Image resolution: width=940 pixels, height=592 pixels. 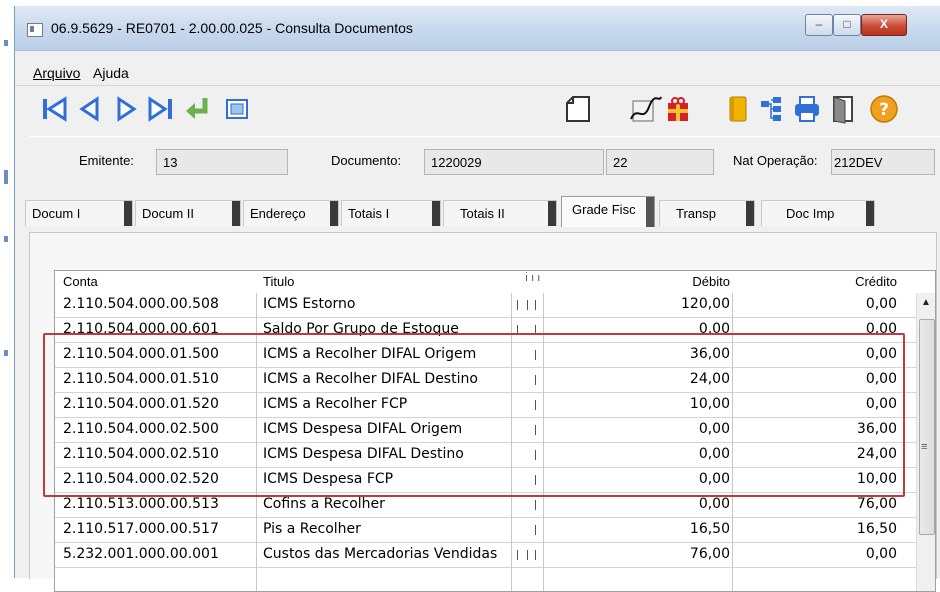 What do you see at coordinates (876, 529) in the screenshot?
I see `cell-credito: 16,50` at bounding box center [876, 529].